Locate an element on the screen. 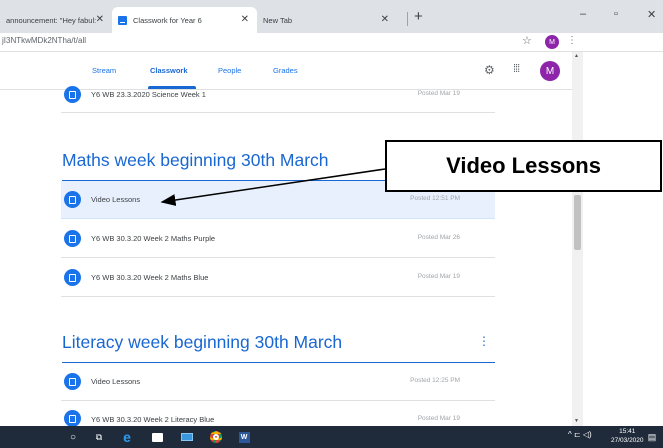  item-title: Y6 WB 23.3.2020 Science Week 1 is located at coordinates (148, 94).